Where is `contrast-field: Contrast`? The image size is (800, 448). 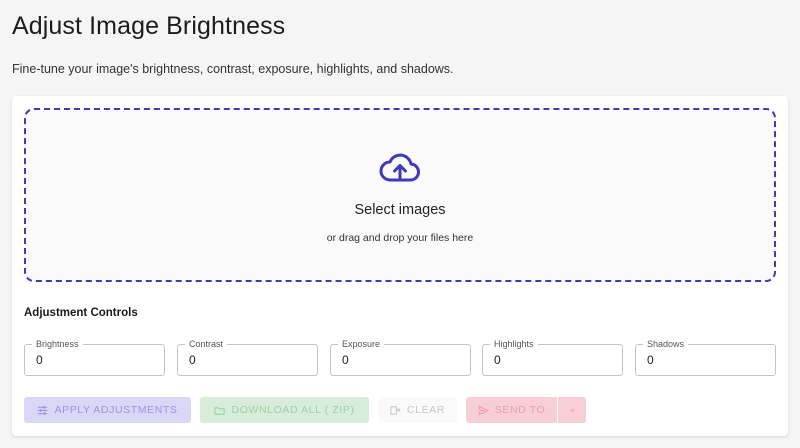 contrast-field: Contrast is located at coordinates (247, 357).